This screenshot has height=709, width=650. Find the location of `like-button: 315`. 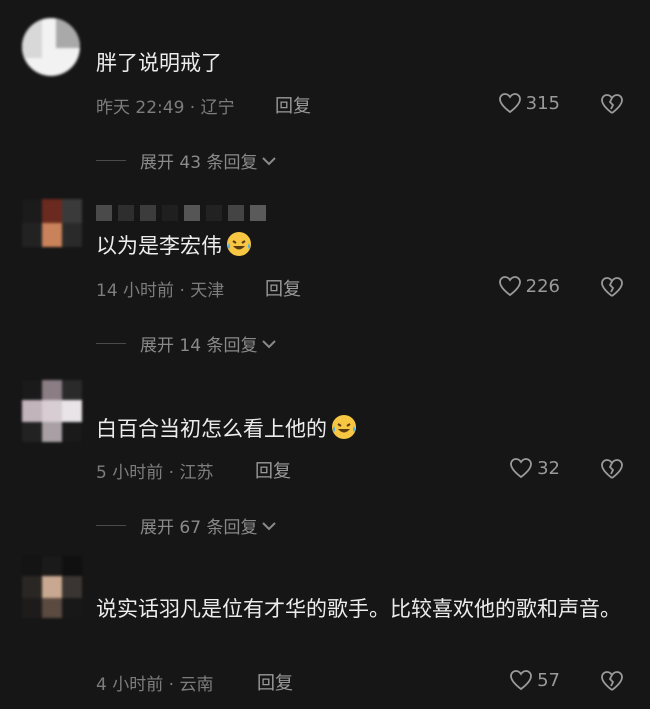

like-button: 315 is located at coordinates (529, 103).